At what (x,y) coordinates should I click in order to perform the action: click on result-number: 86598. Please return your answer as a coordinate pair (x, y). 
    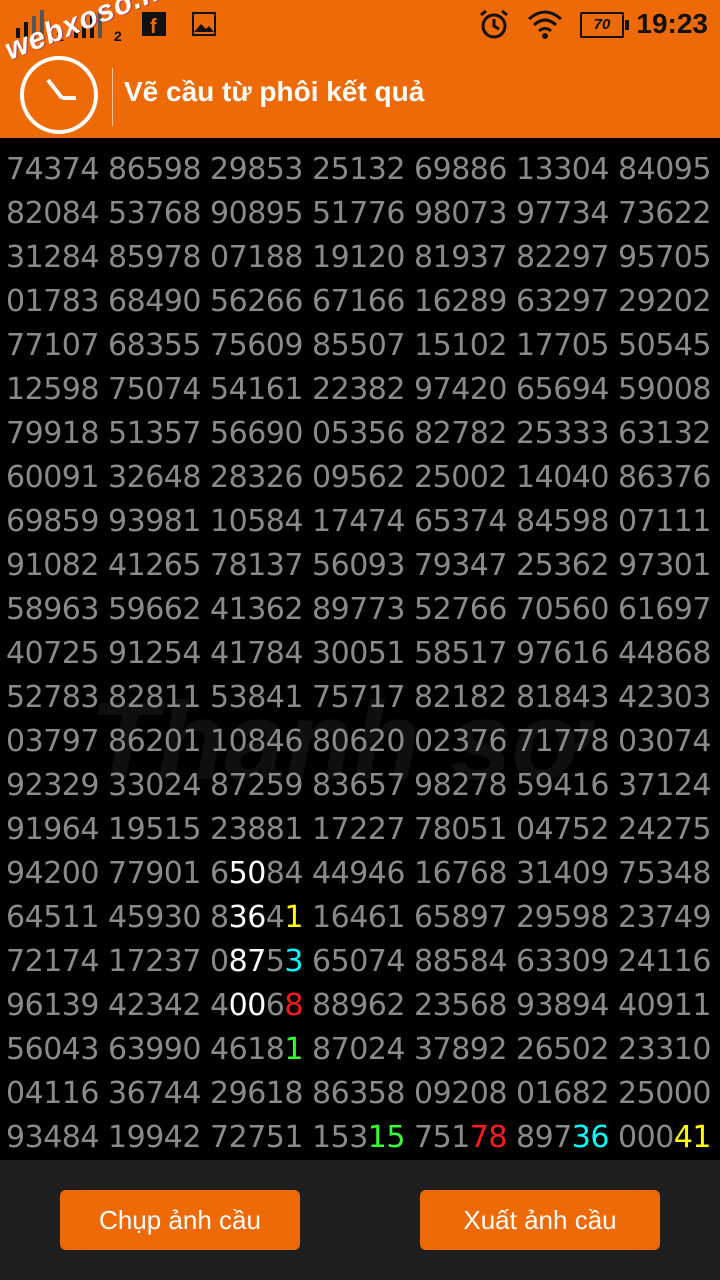
    Looking at the image, I should click on (158, 169).